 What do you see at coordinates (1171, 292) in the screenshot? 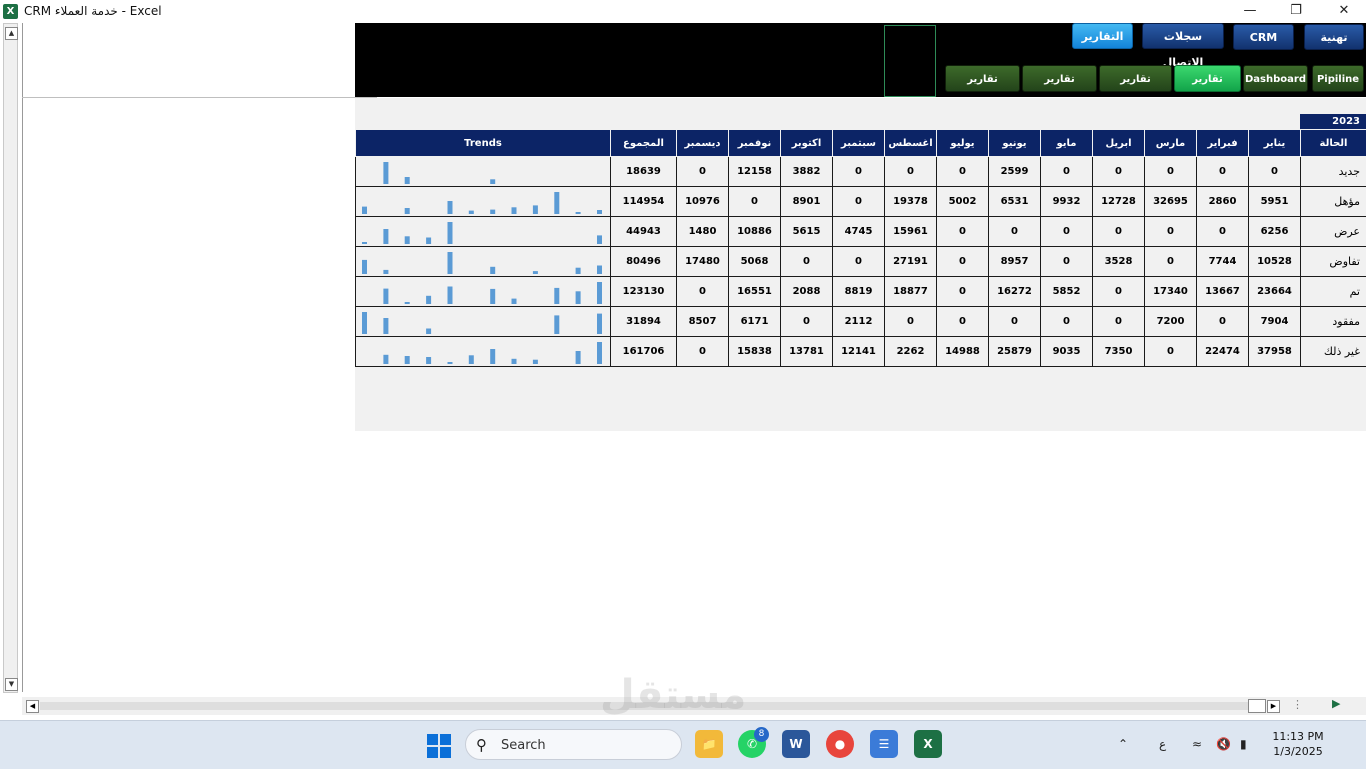
I see `month-value-cell: 17340` at bounding box center [1171, 292].